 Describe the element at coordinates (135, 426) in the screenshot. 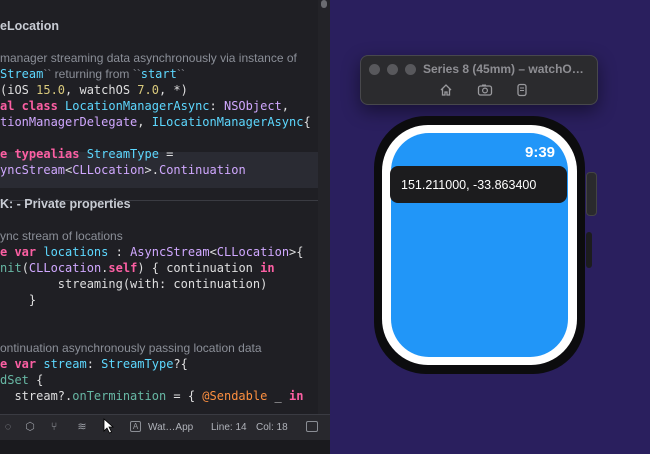

I see `app-target-icon: A` at that location.